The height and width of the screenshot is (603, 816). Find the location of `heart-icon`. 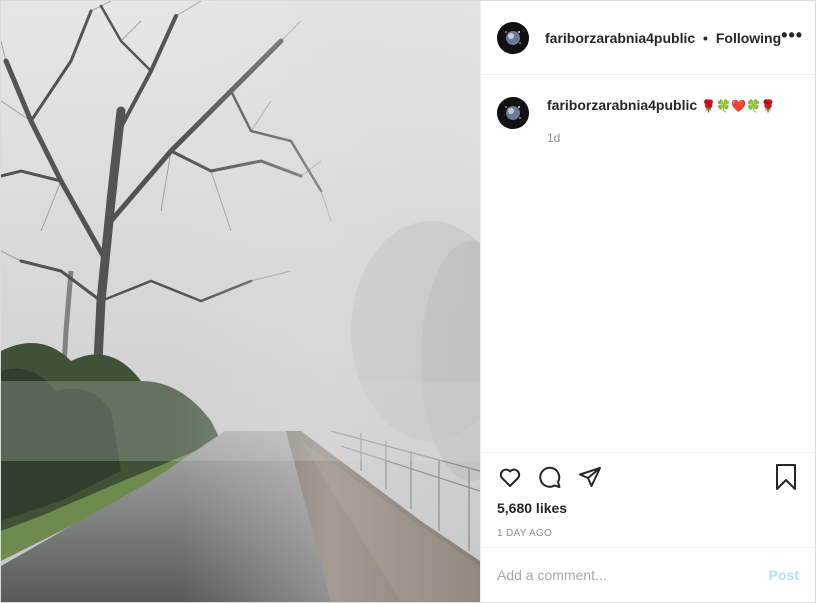

heart-icon is located at coordinates (510, 477).